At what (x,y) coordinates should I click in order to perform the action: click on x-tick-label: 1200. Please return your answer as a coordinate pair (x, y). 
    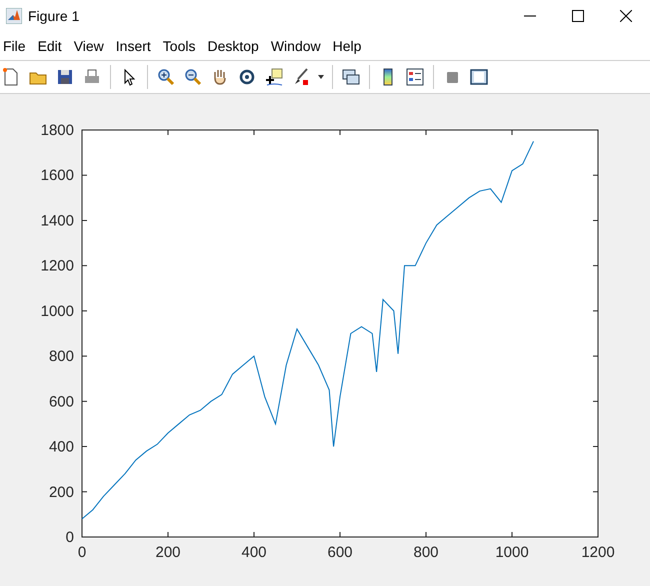
    Looking at the image, I should click on (598, 552).